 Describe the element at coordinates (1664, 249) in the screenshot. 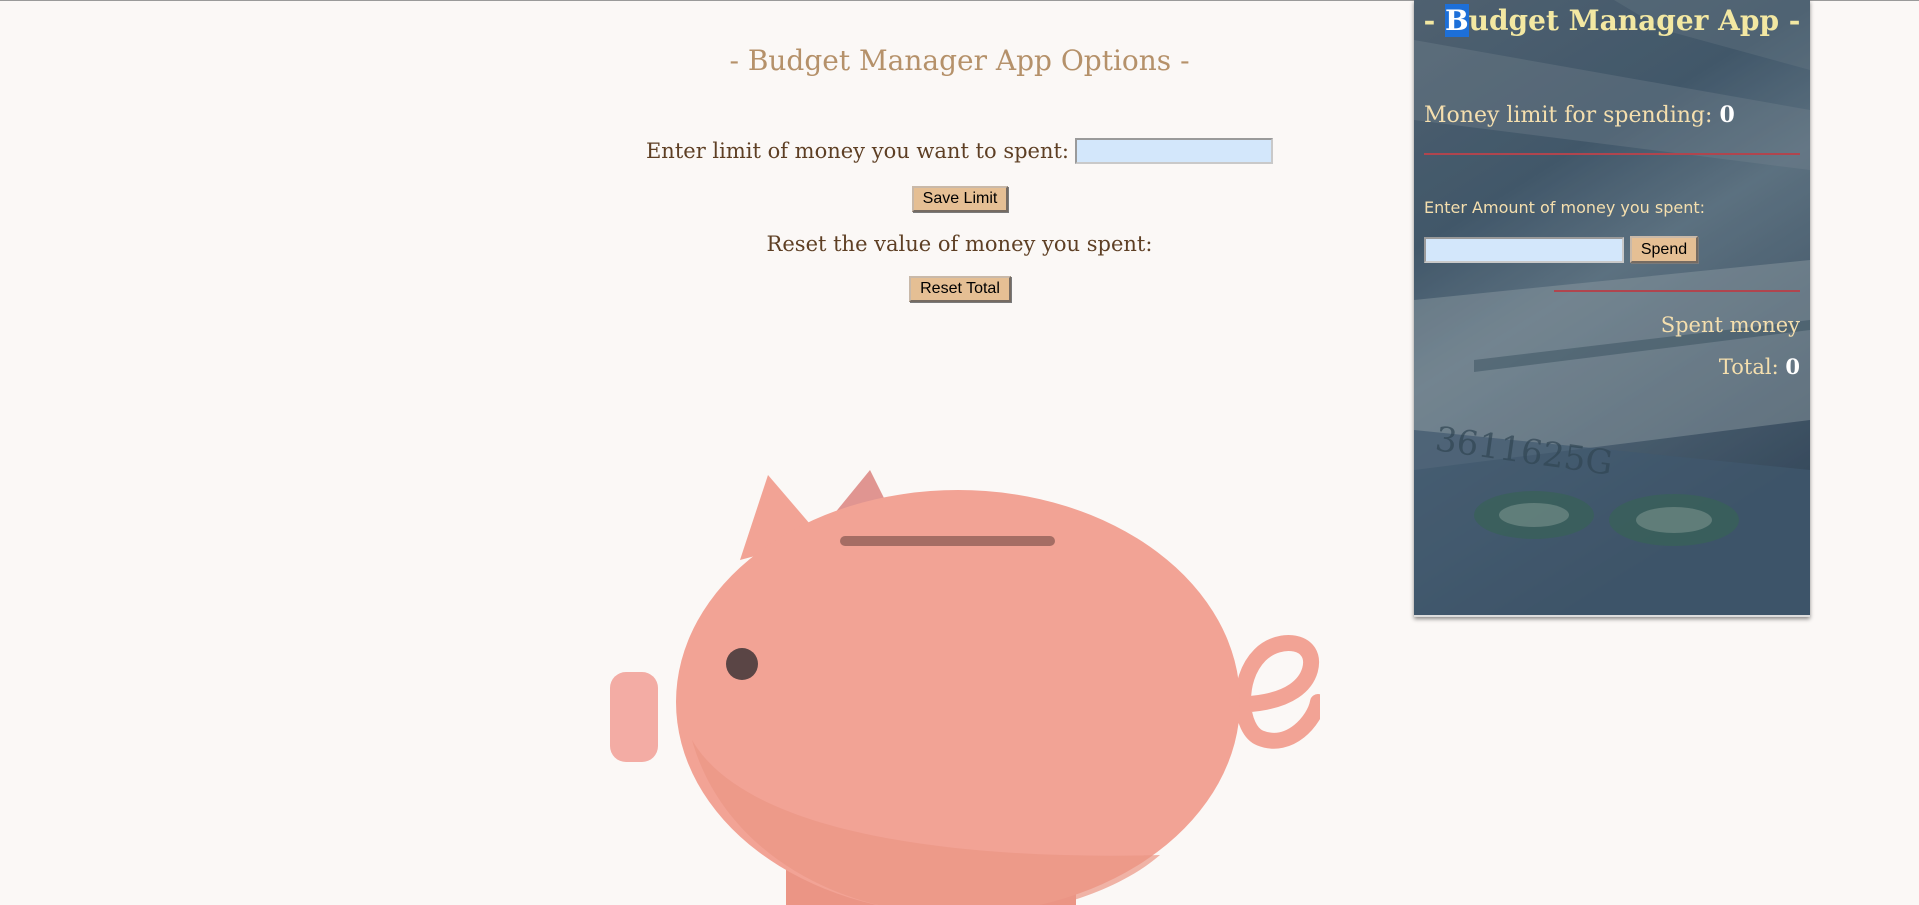

I see `spend-button: Spend` at that location.